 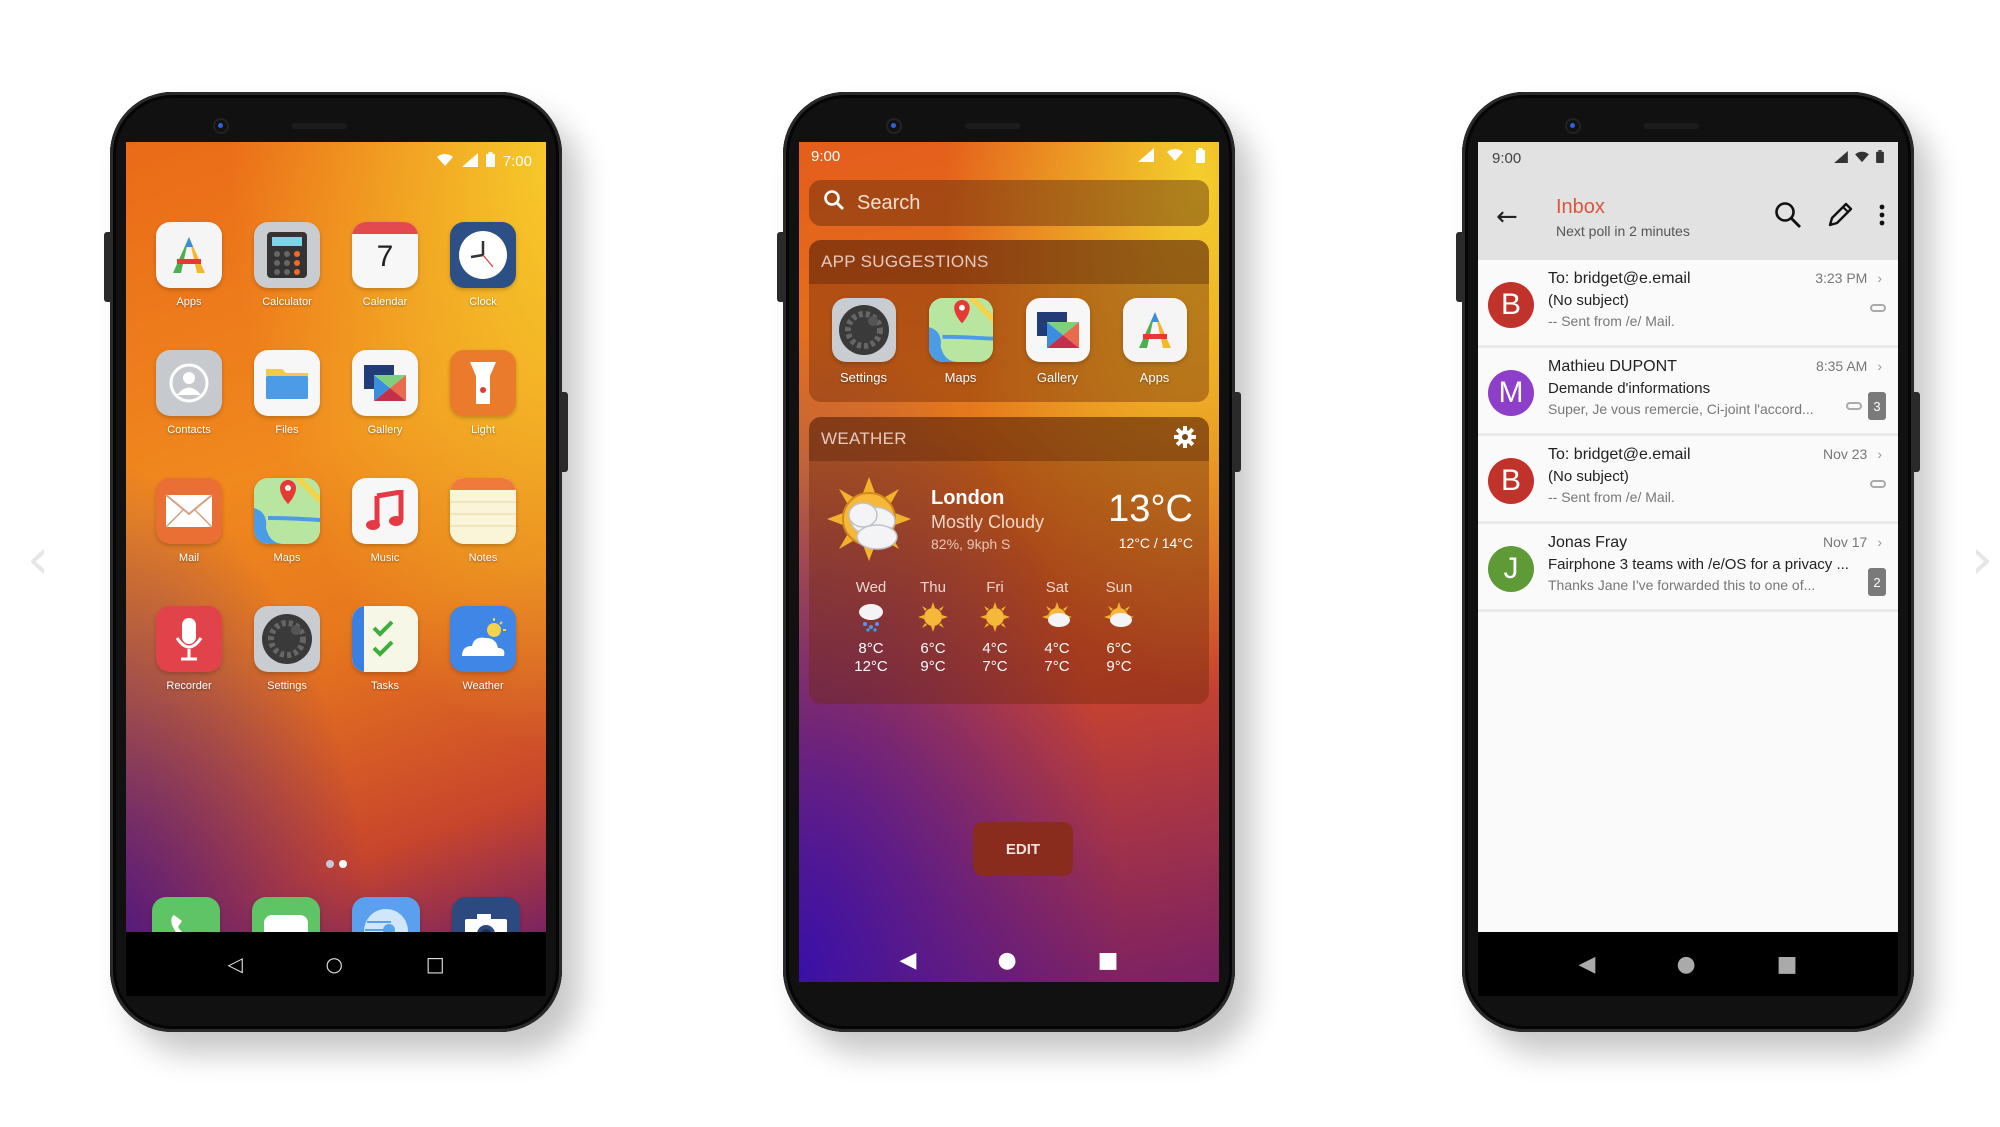 I want to click on app-files: Files, so click(x=287, y=393).